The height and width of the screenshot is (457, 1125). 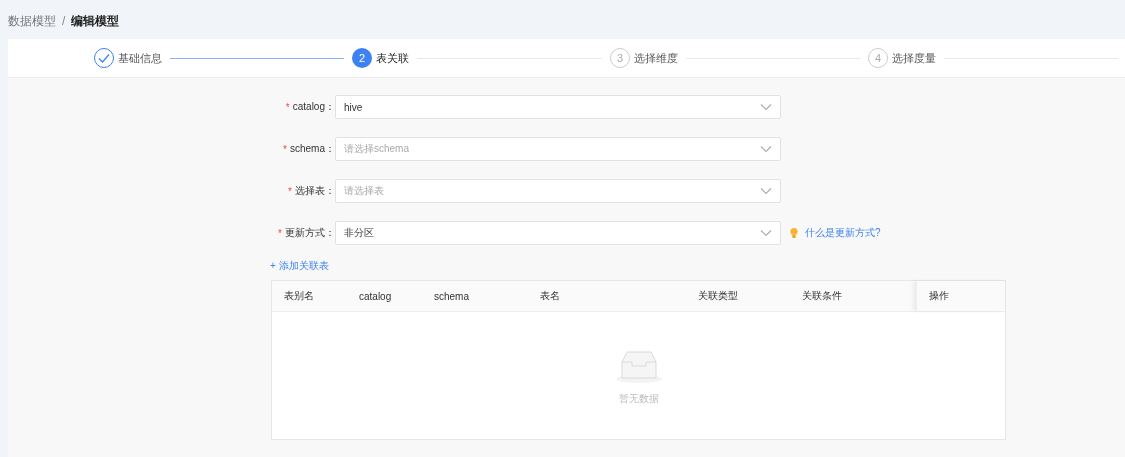 What do you see at coordinates (794, 233) in the screenshot?
I see `lightbulb-icon` at bounding box center [794, 233].